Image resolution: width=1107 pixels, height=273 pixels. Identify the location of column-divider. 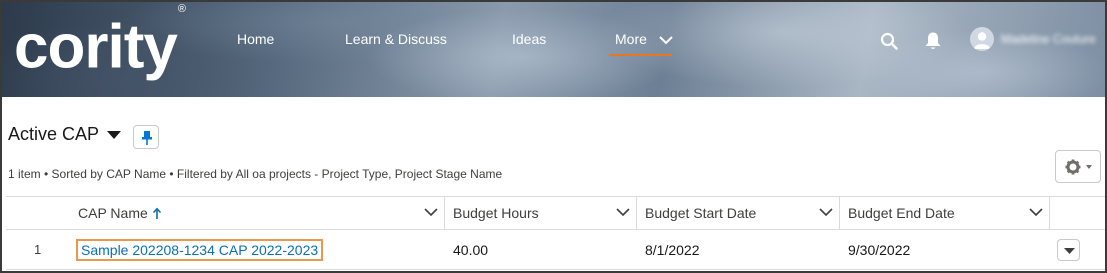
(1049, 213).